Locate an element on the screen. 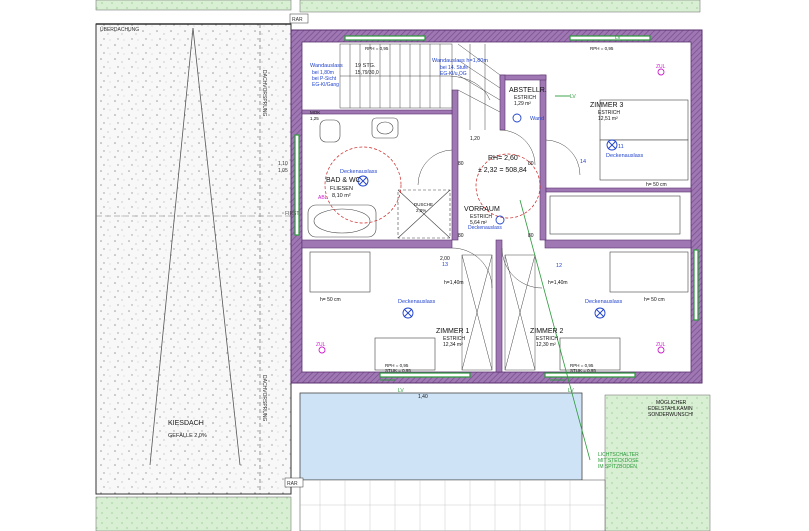 The width and height of the screenshot is (809, 531). room-abstell-area: 1,29 m² is located at coordinates (522, 104).